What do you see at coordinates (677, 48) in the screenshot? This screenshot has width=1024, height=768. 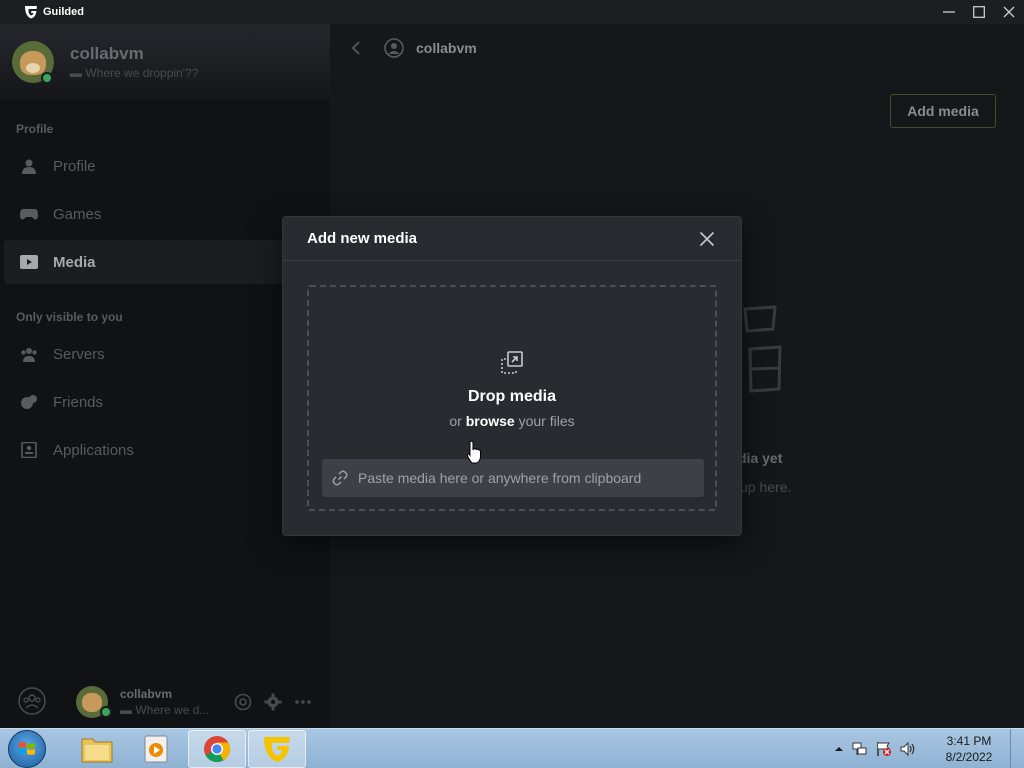 I see `main-header: collabvm` at bounding box center [677, 48].